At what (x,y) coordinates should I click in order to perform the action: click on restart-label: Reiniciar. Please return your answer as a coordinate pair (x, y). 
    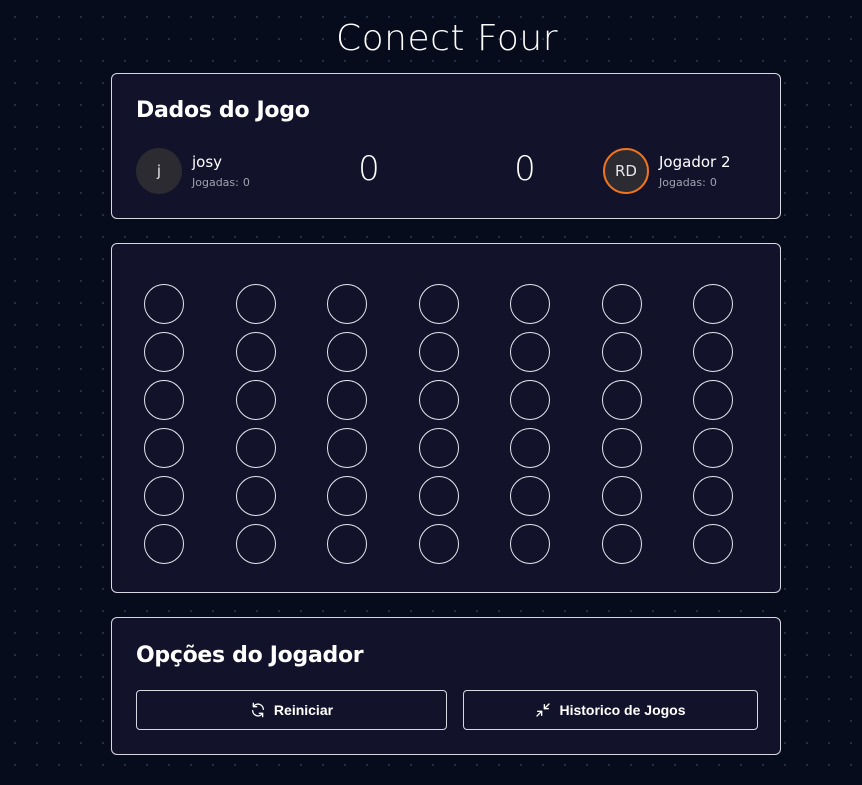
    Looking at the image, I should click on (303, 710).